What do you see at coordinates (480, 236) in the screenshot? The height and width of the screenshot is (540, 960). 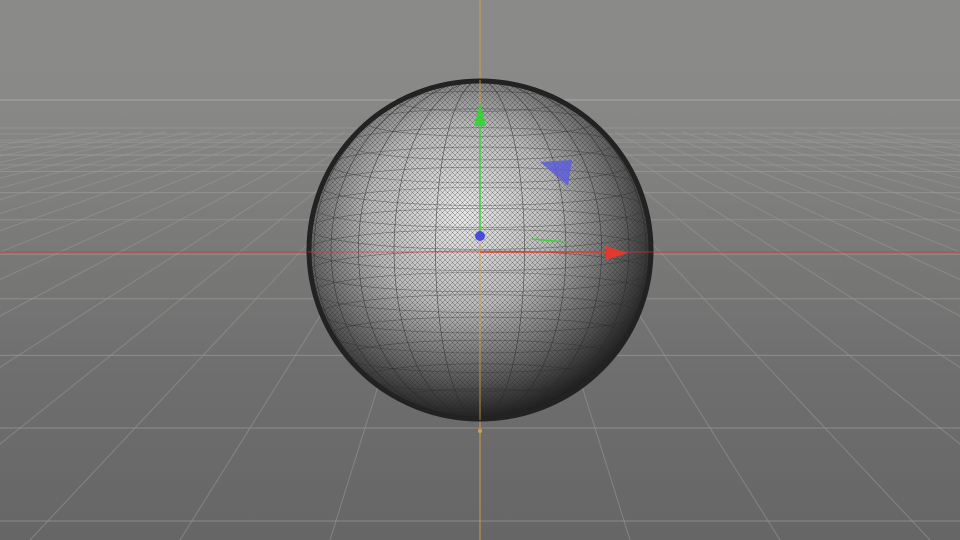 I see `center-handle-icon` at bounding box center [480, 236].